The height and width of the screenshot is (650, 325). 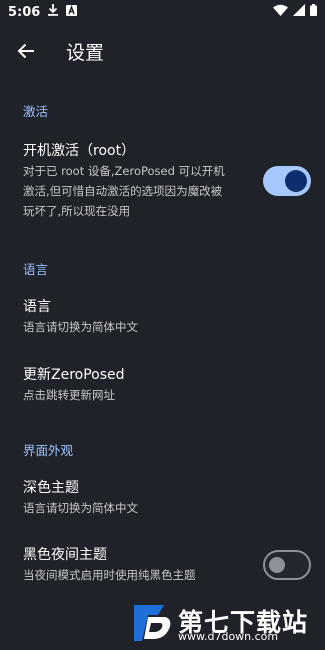 I want to click on arrow-back-icon, so click(x=25, y=51).